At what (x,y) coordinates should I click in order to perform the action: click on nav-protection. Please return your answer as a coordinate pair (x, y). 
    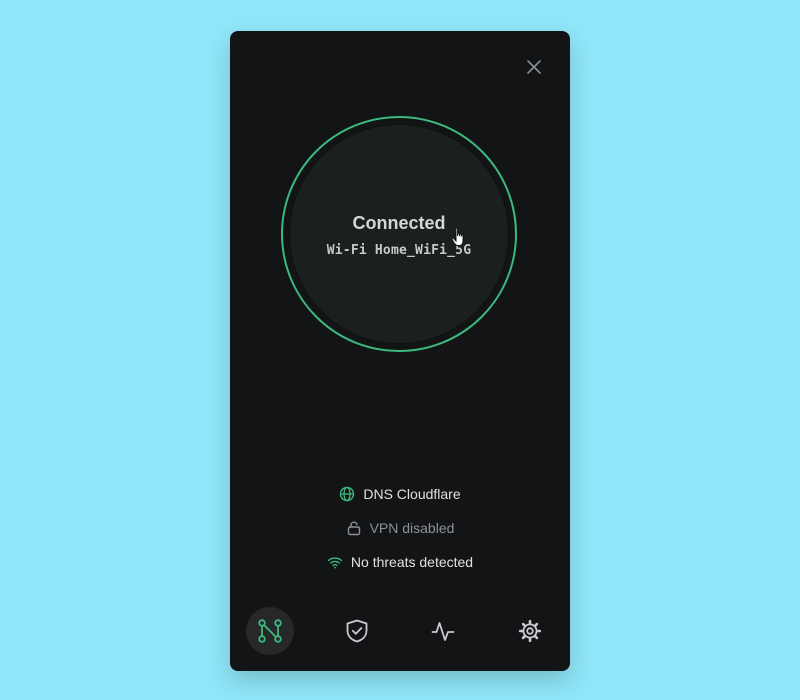
    Looking at the image, I should click on (357, 631).